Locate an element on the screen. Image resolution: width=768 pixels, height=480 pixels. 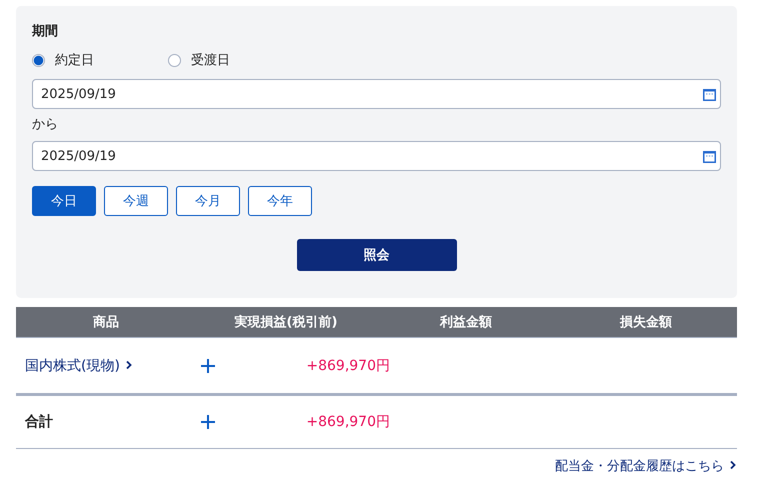
search-button: 照会 is located at coordinates (376, 255).